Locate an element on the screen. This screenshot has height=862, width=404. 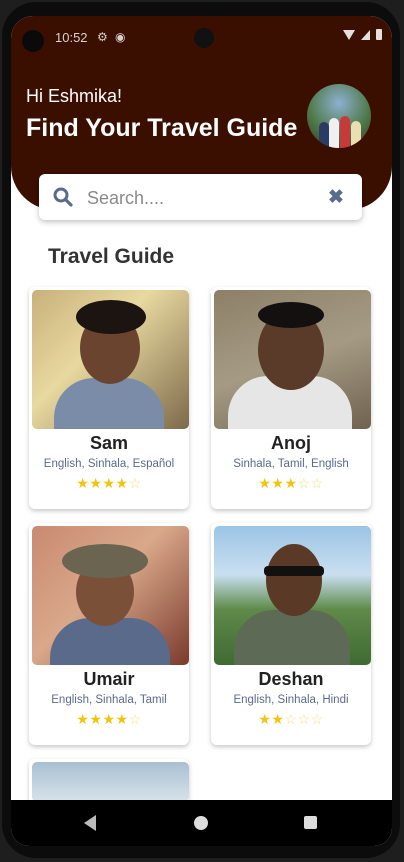
home-icon is located at coordinates (201, 823).